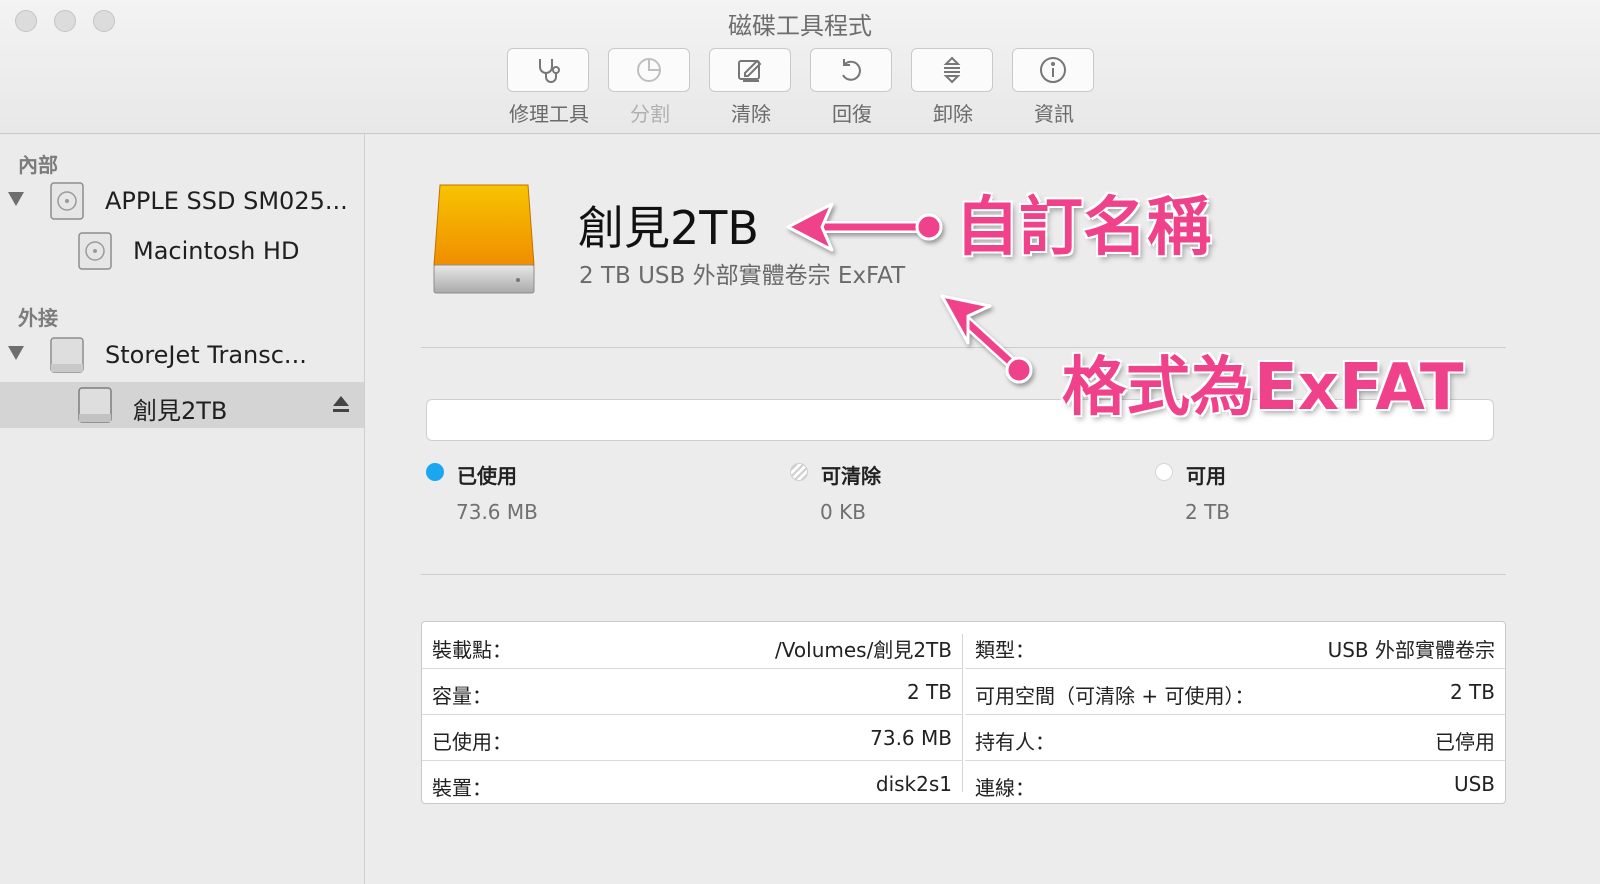  What do you see at coordinates (909, 293) in the screenshot?
I see `annotation-arrows` at bounding box center [909, 293].